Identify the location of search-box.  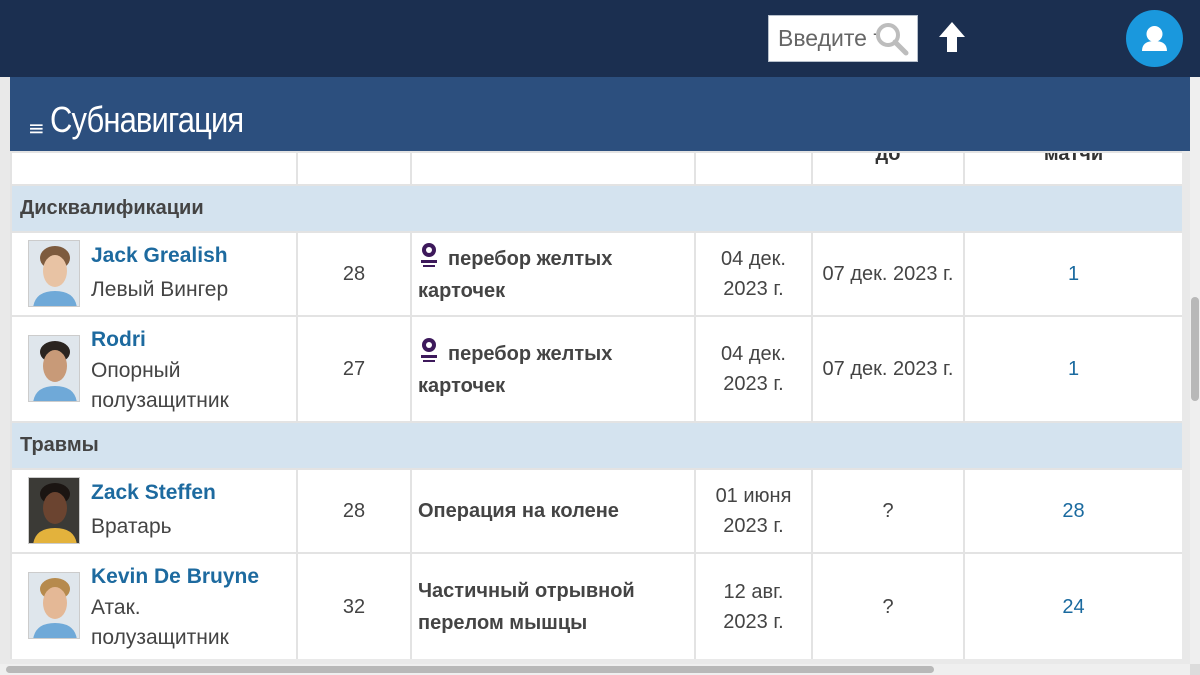
(843, 38).